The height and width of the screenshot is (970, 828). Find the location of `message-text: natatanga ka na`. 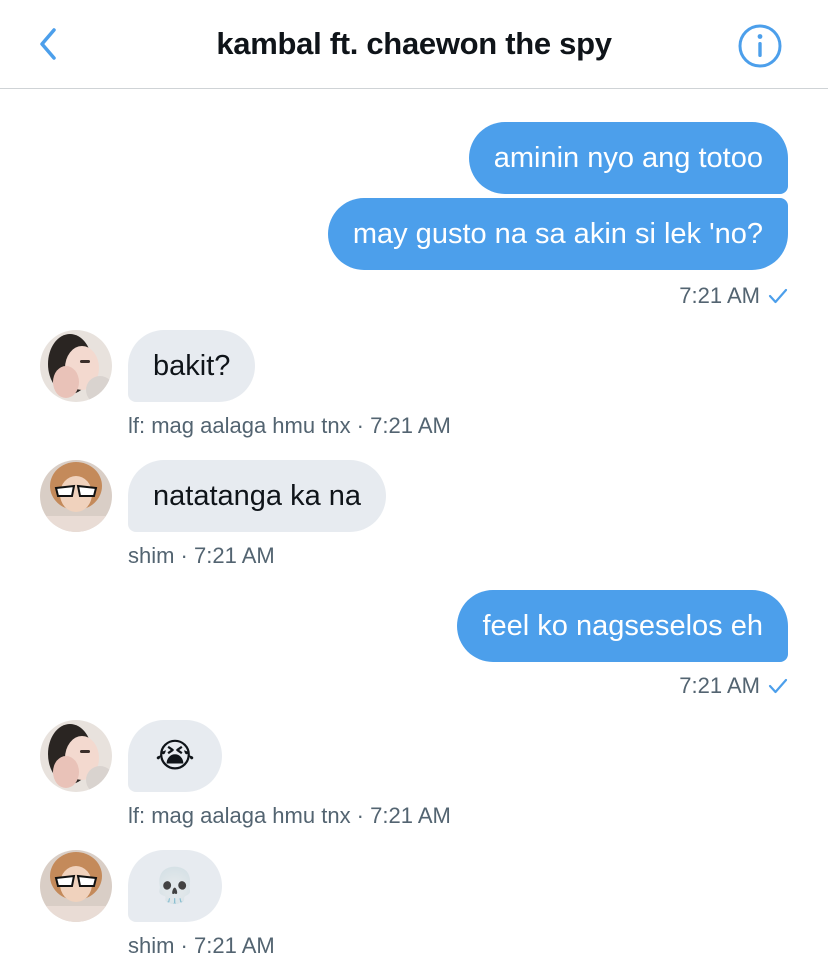

message-text: natatanga ka na is located at coordinates (257, 496).